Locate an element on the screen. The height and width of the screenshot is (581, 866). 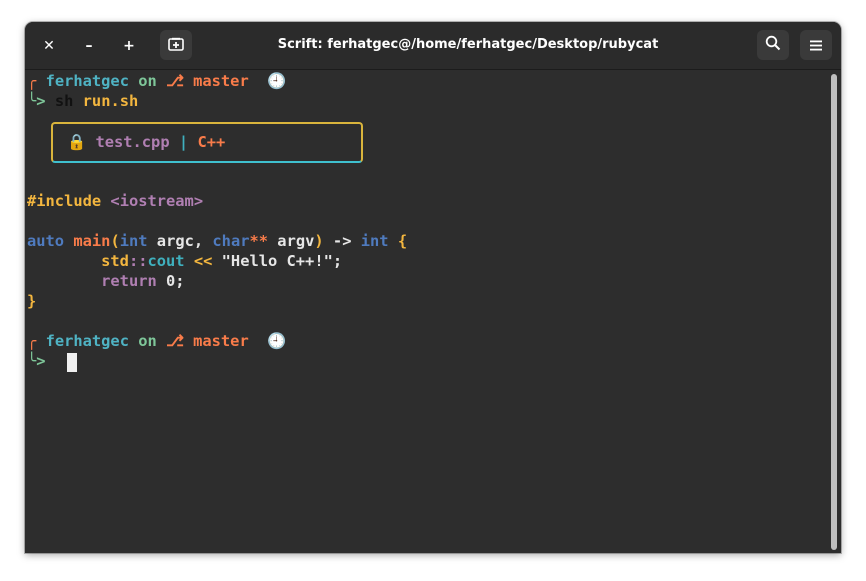
code-operator: << is located at coordinates (203, 261).